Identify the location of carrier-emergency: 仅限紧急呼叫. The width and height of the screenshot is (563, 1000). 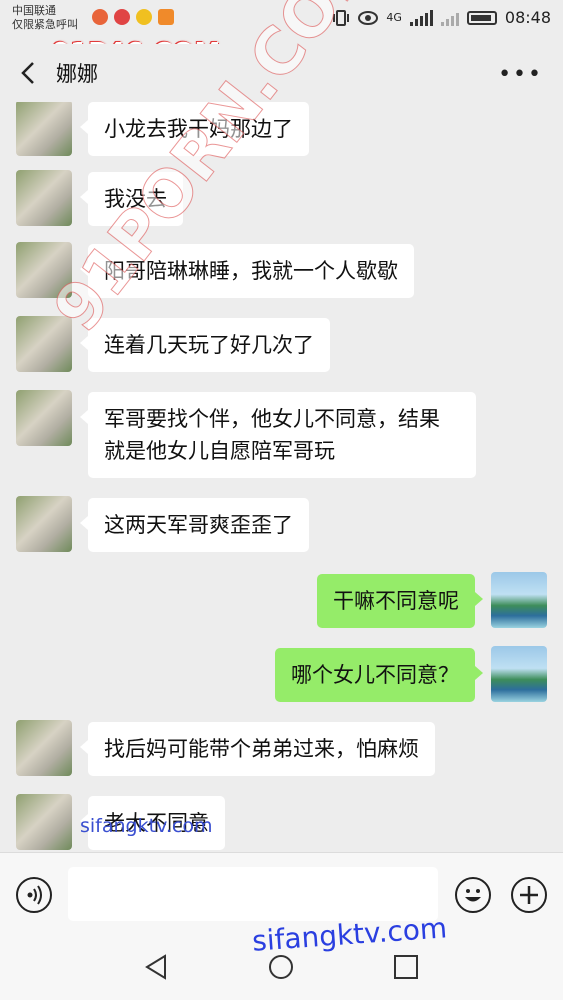
(45, 24).